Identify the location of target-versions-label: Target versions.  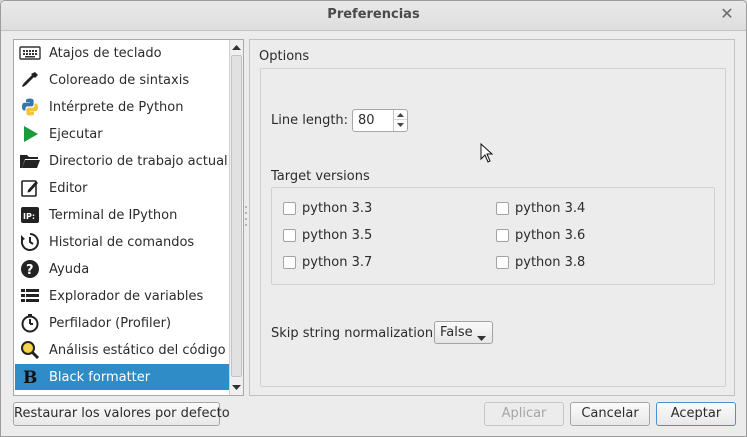
(320, 176).